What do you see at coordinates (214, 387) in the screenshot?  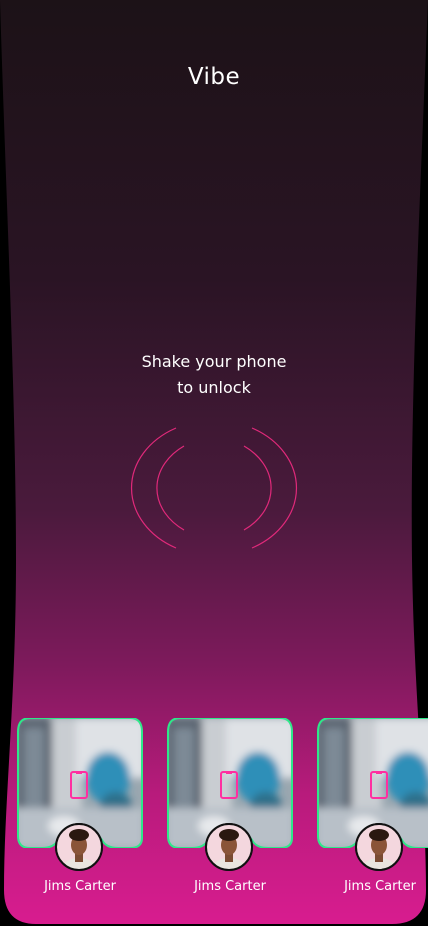 I see `shake-prompt-line2: to unlock` at bounding box center [214, 387].